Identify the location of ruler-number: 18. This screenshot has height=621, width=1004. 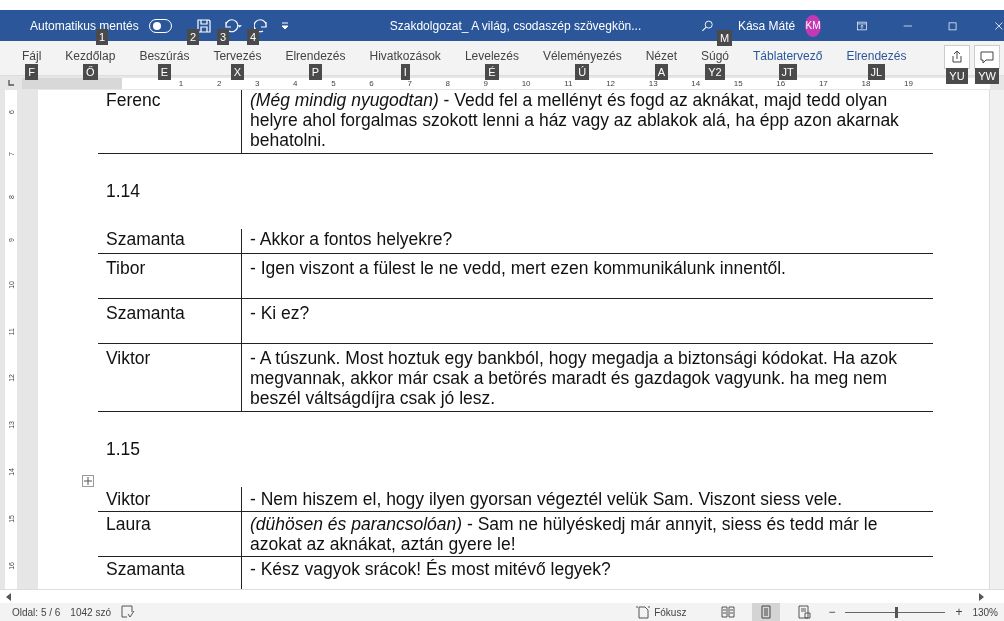
(866, 83).